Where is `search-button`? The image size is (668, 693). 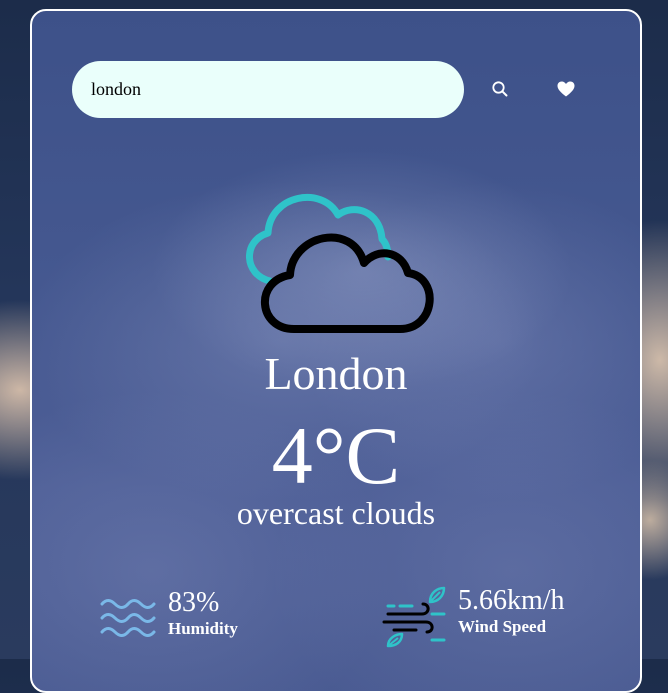 search-button is located at coordinates (500, 89).